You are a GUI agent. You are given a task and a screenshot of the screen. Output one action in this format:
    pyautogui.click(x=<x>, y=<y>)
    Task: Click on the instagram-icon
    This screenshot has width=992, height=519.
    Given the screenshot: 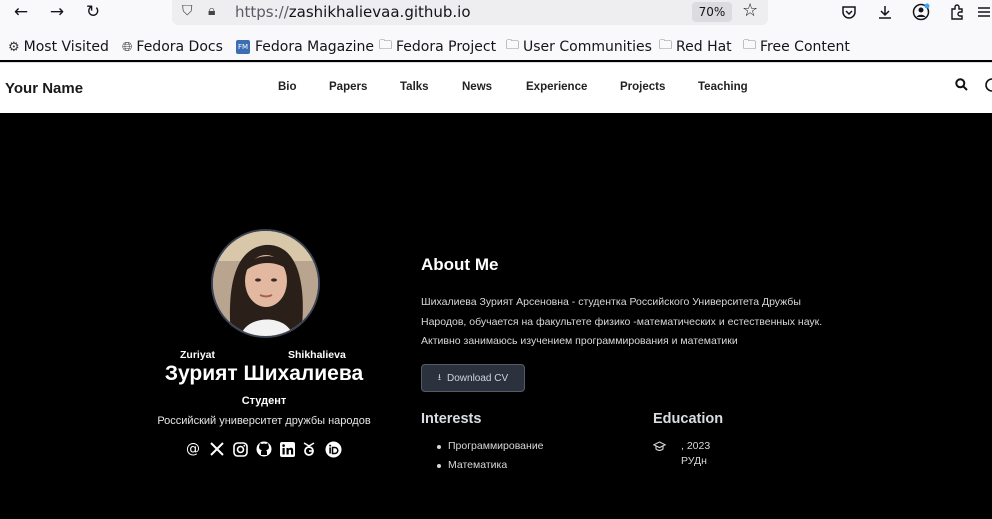 What is the action you would take?
    pyautogui.click(x=240, y=449)
    